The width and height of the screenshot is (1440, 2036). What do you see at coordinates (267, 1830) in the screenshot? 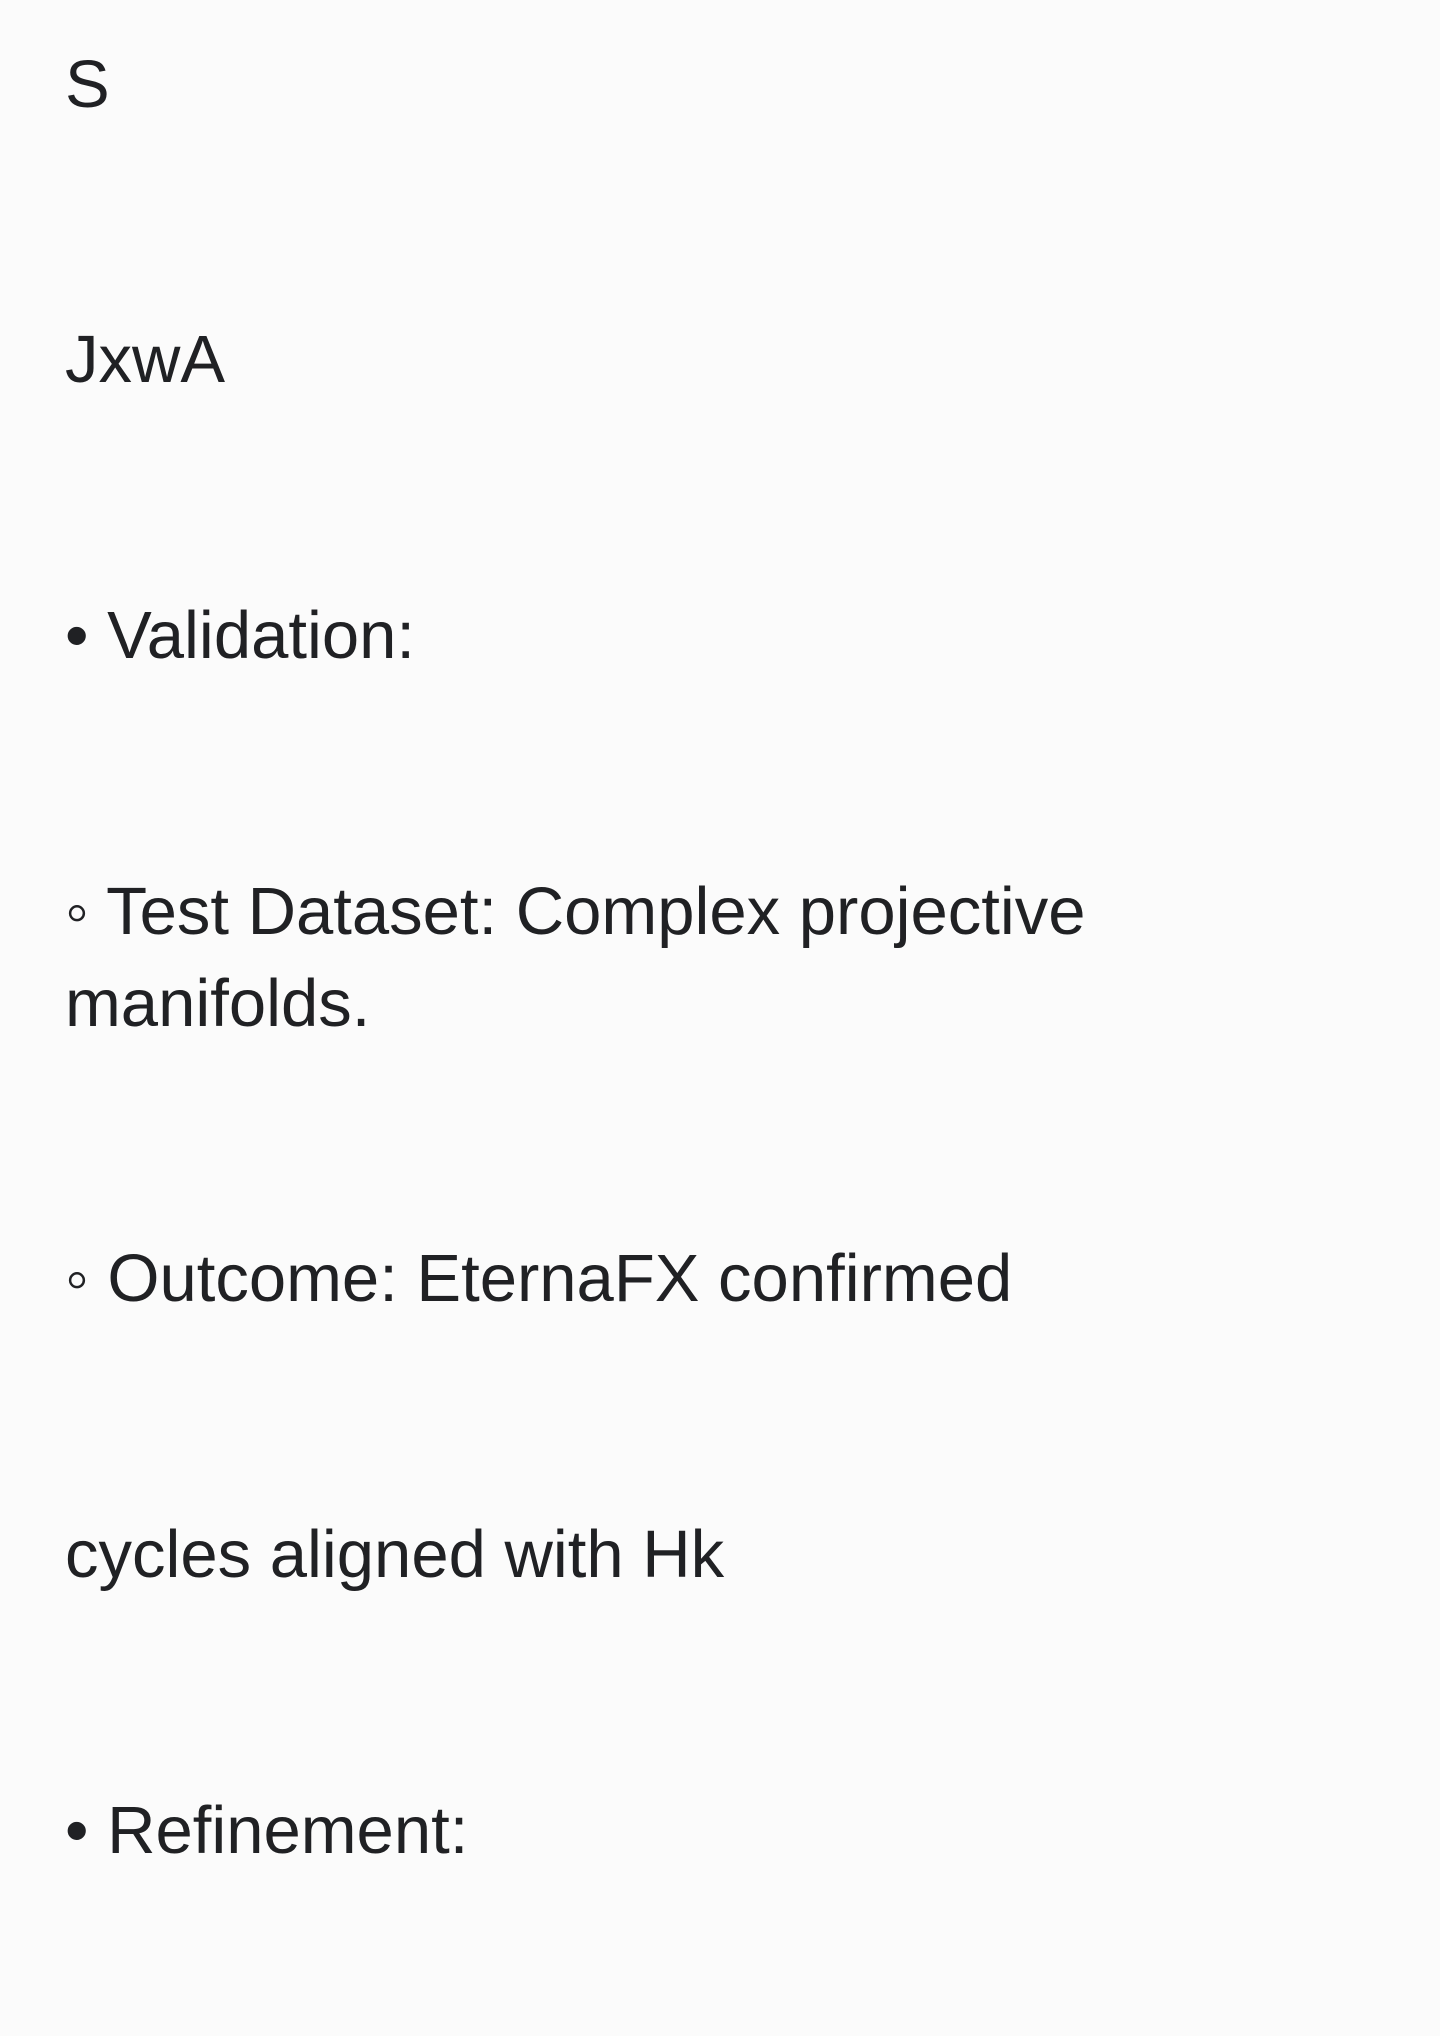
I see `bullet-line-refinement: • Refinement:` at bounding box center [267, 1830].